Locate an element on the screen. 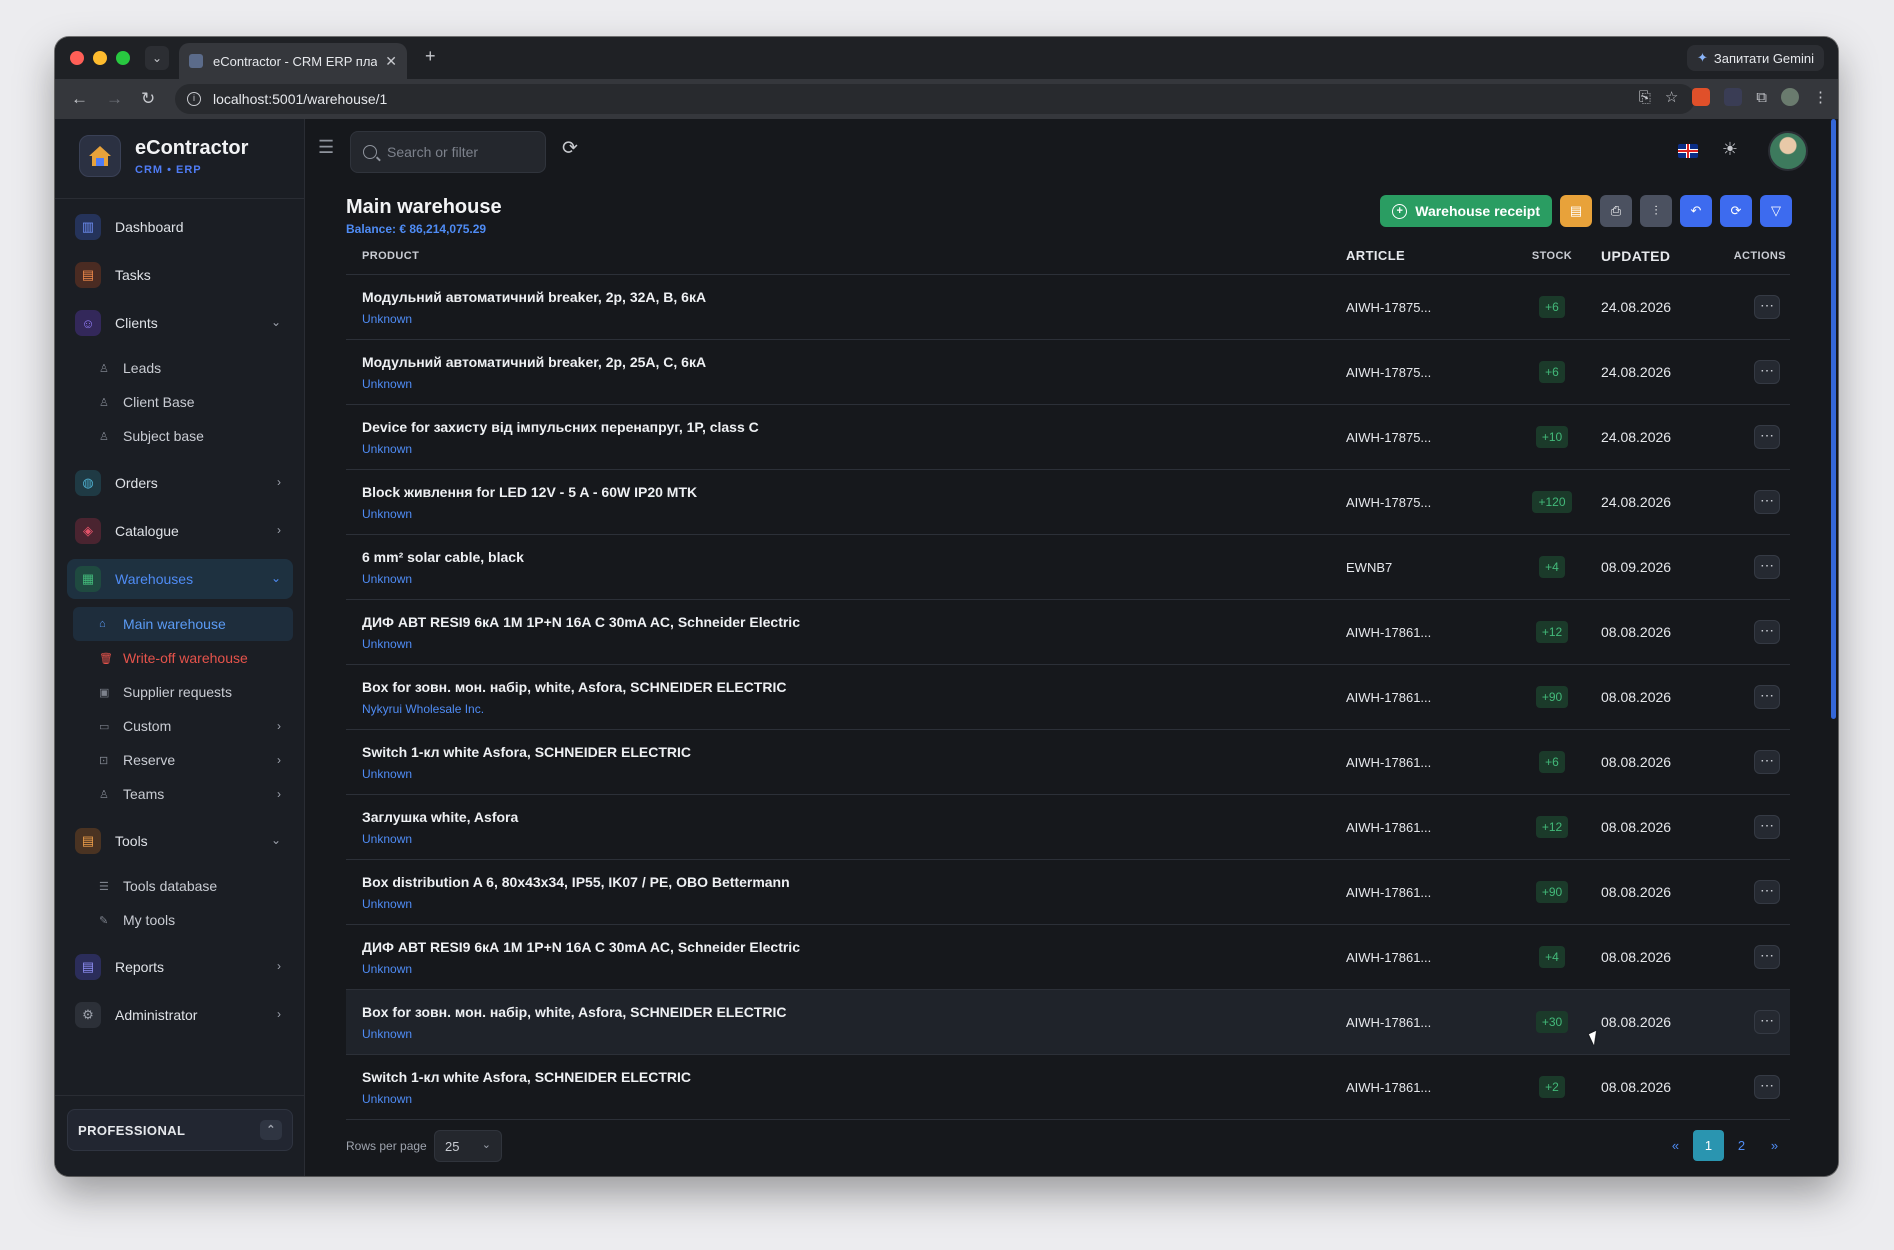 Image resolution: width=1894 pixels, height=1250 pixels. next-page-button: » is located at coordinates (1774, 1145).